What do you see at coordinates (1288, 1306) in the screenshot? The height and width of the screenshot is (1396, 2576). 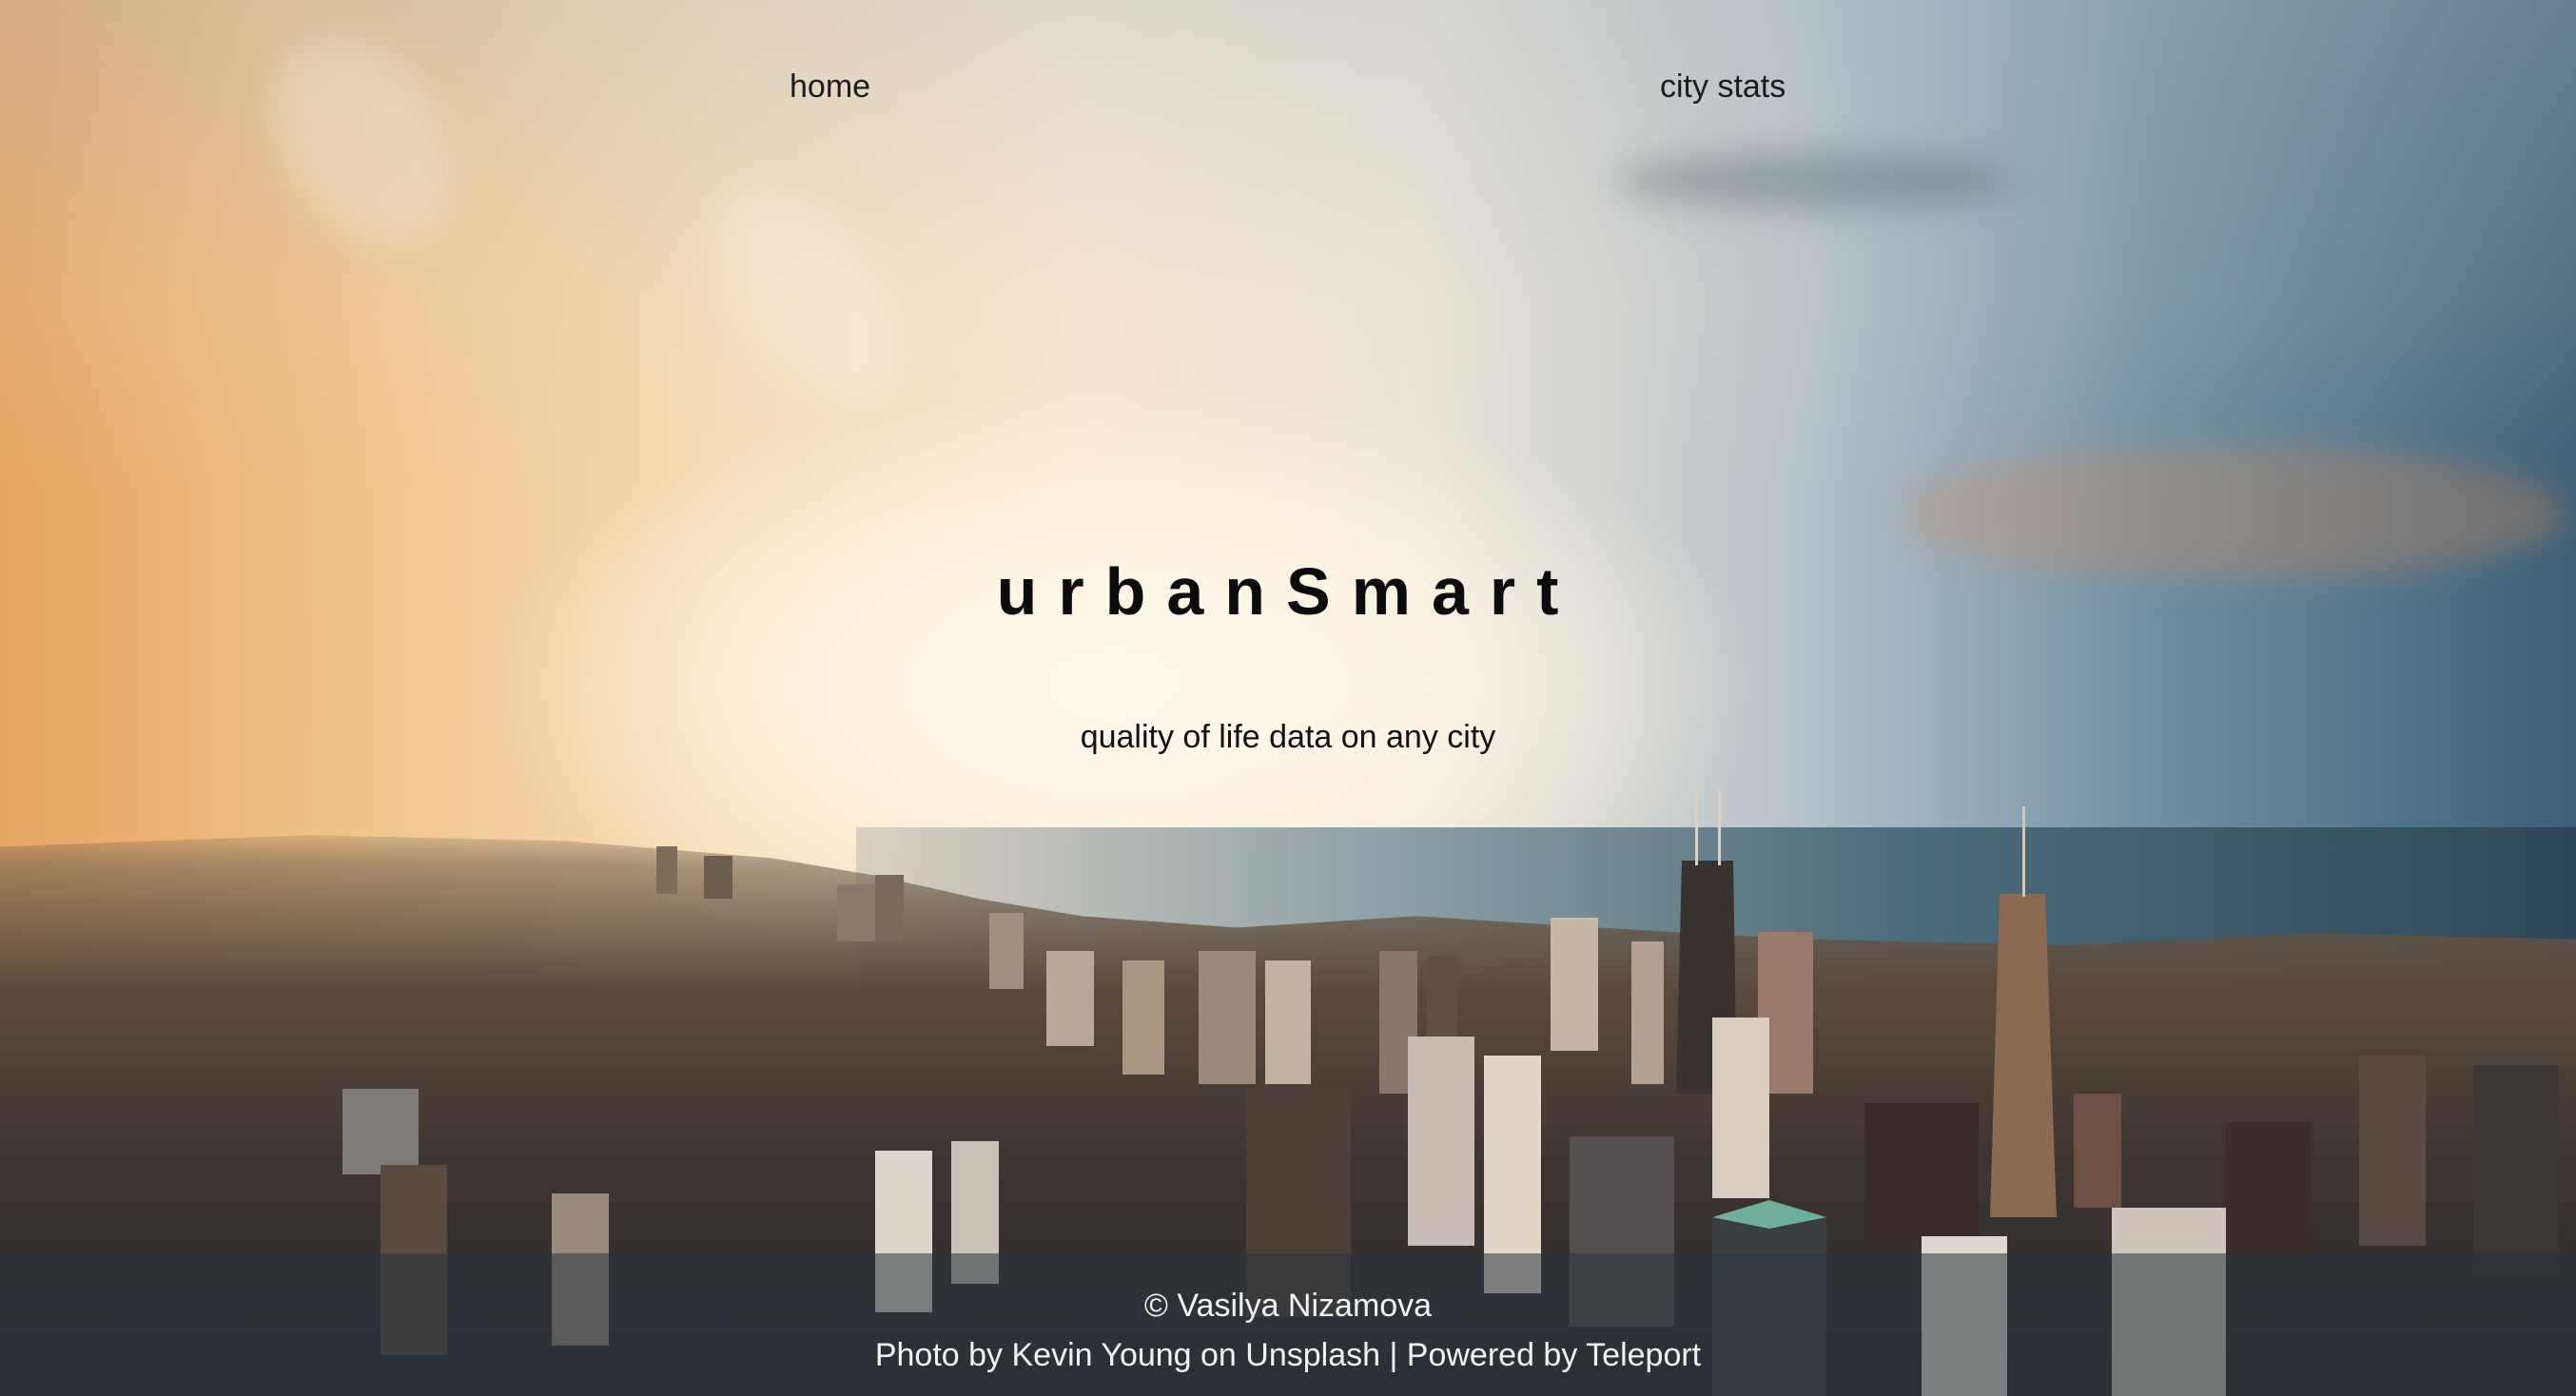 I see `footer-copyright: © Vasilya Nizamova` at bounding box center [1288, 1306].